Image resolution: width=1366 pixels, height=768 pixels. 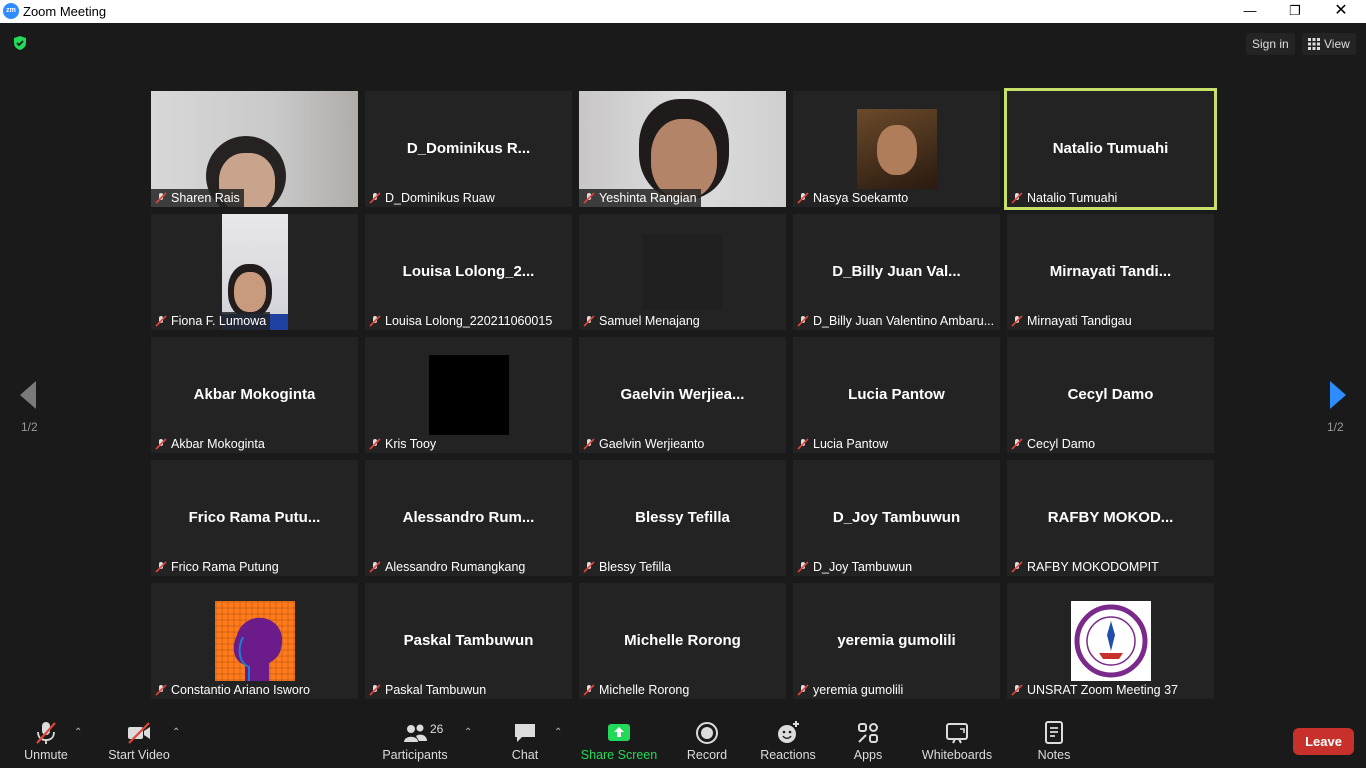 I want to click on participant-tile: Kris Tooy, so click(x=468, y=395).